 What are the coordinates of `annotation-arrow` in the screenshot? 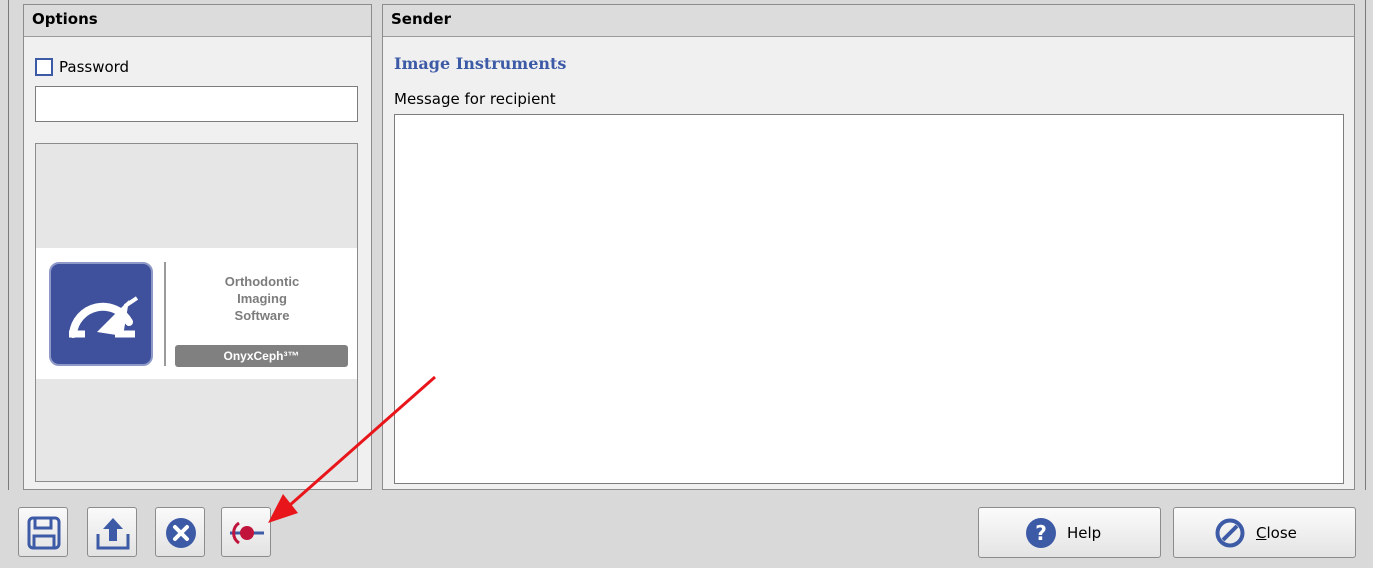 It's located at (352, 449).